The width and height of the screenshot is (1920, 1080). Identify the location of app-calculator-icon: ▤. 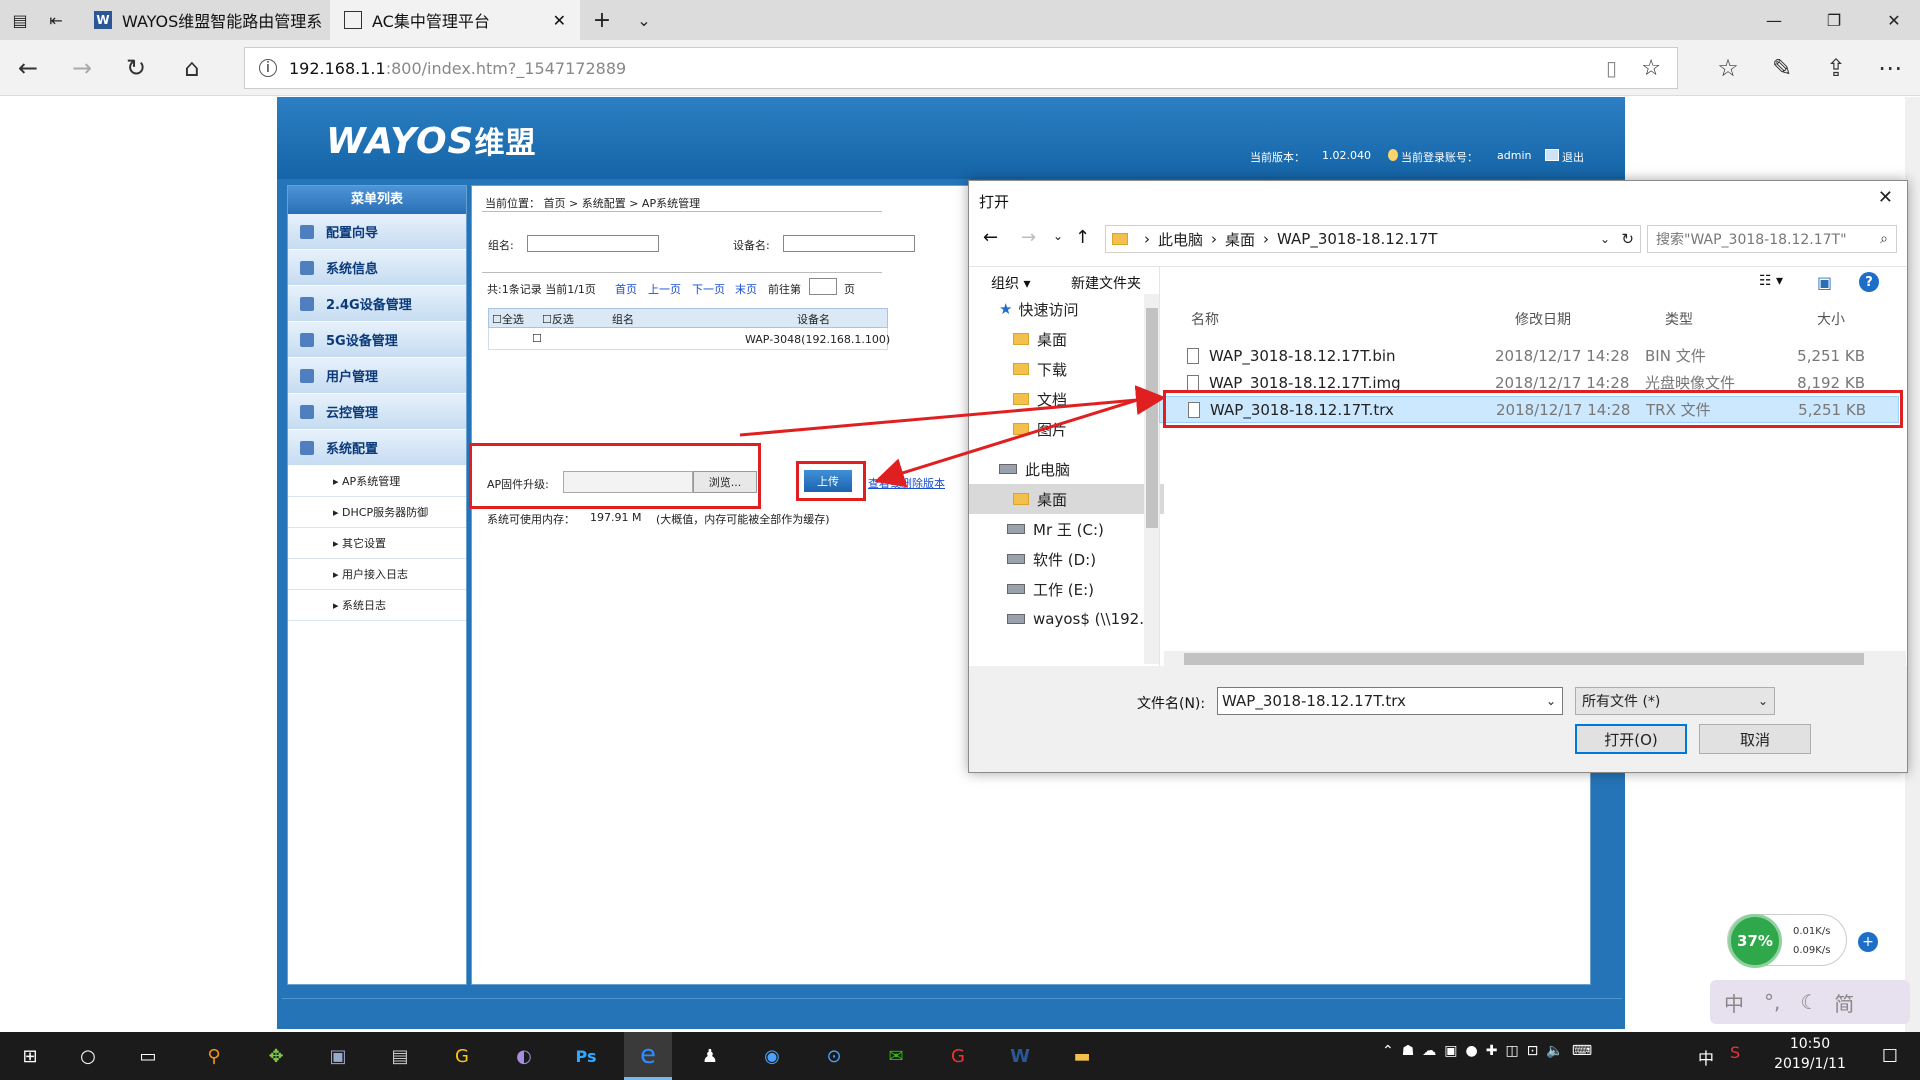
(400, 1056).